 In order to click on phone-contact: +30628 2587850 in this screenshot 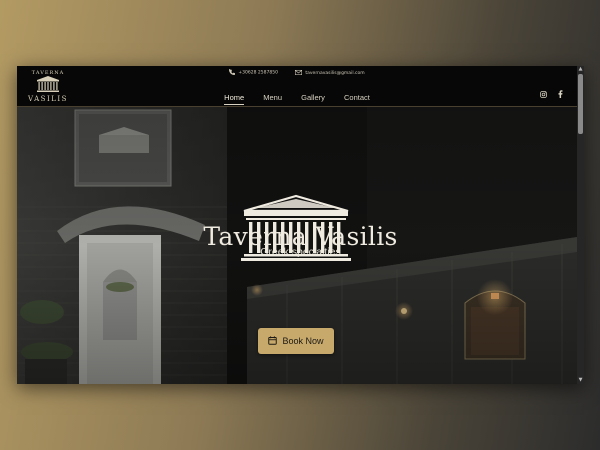, I will do `click(253, 72)`.